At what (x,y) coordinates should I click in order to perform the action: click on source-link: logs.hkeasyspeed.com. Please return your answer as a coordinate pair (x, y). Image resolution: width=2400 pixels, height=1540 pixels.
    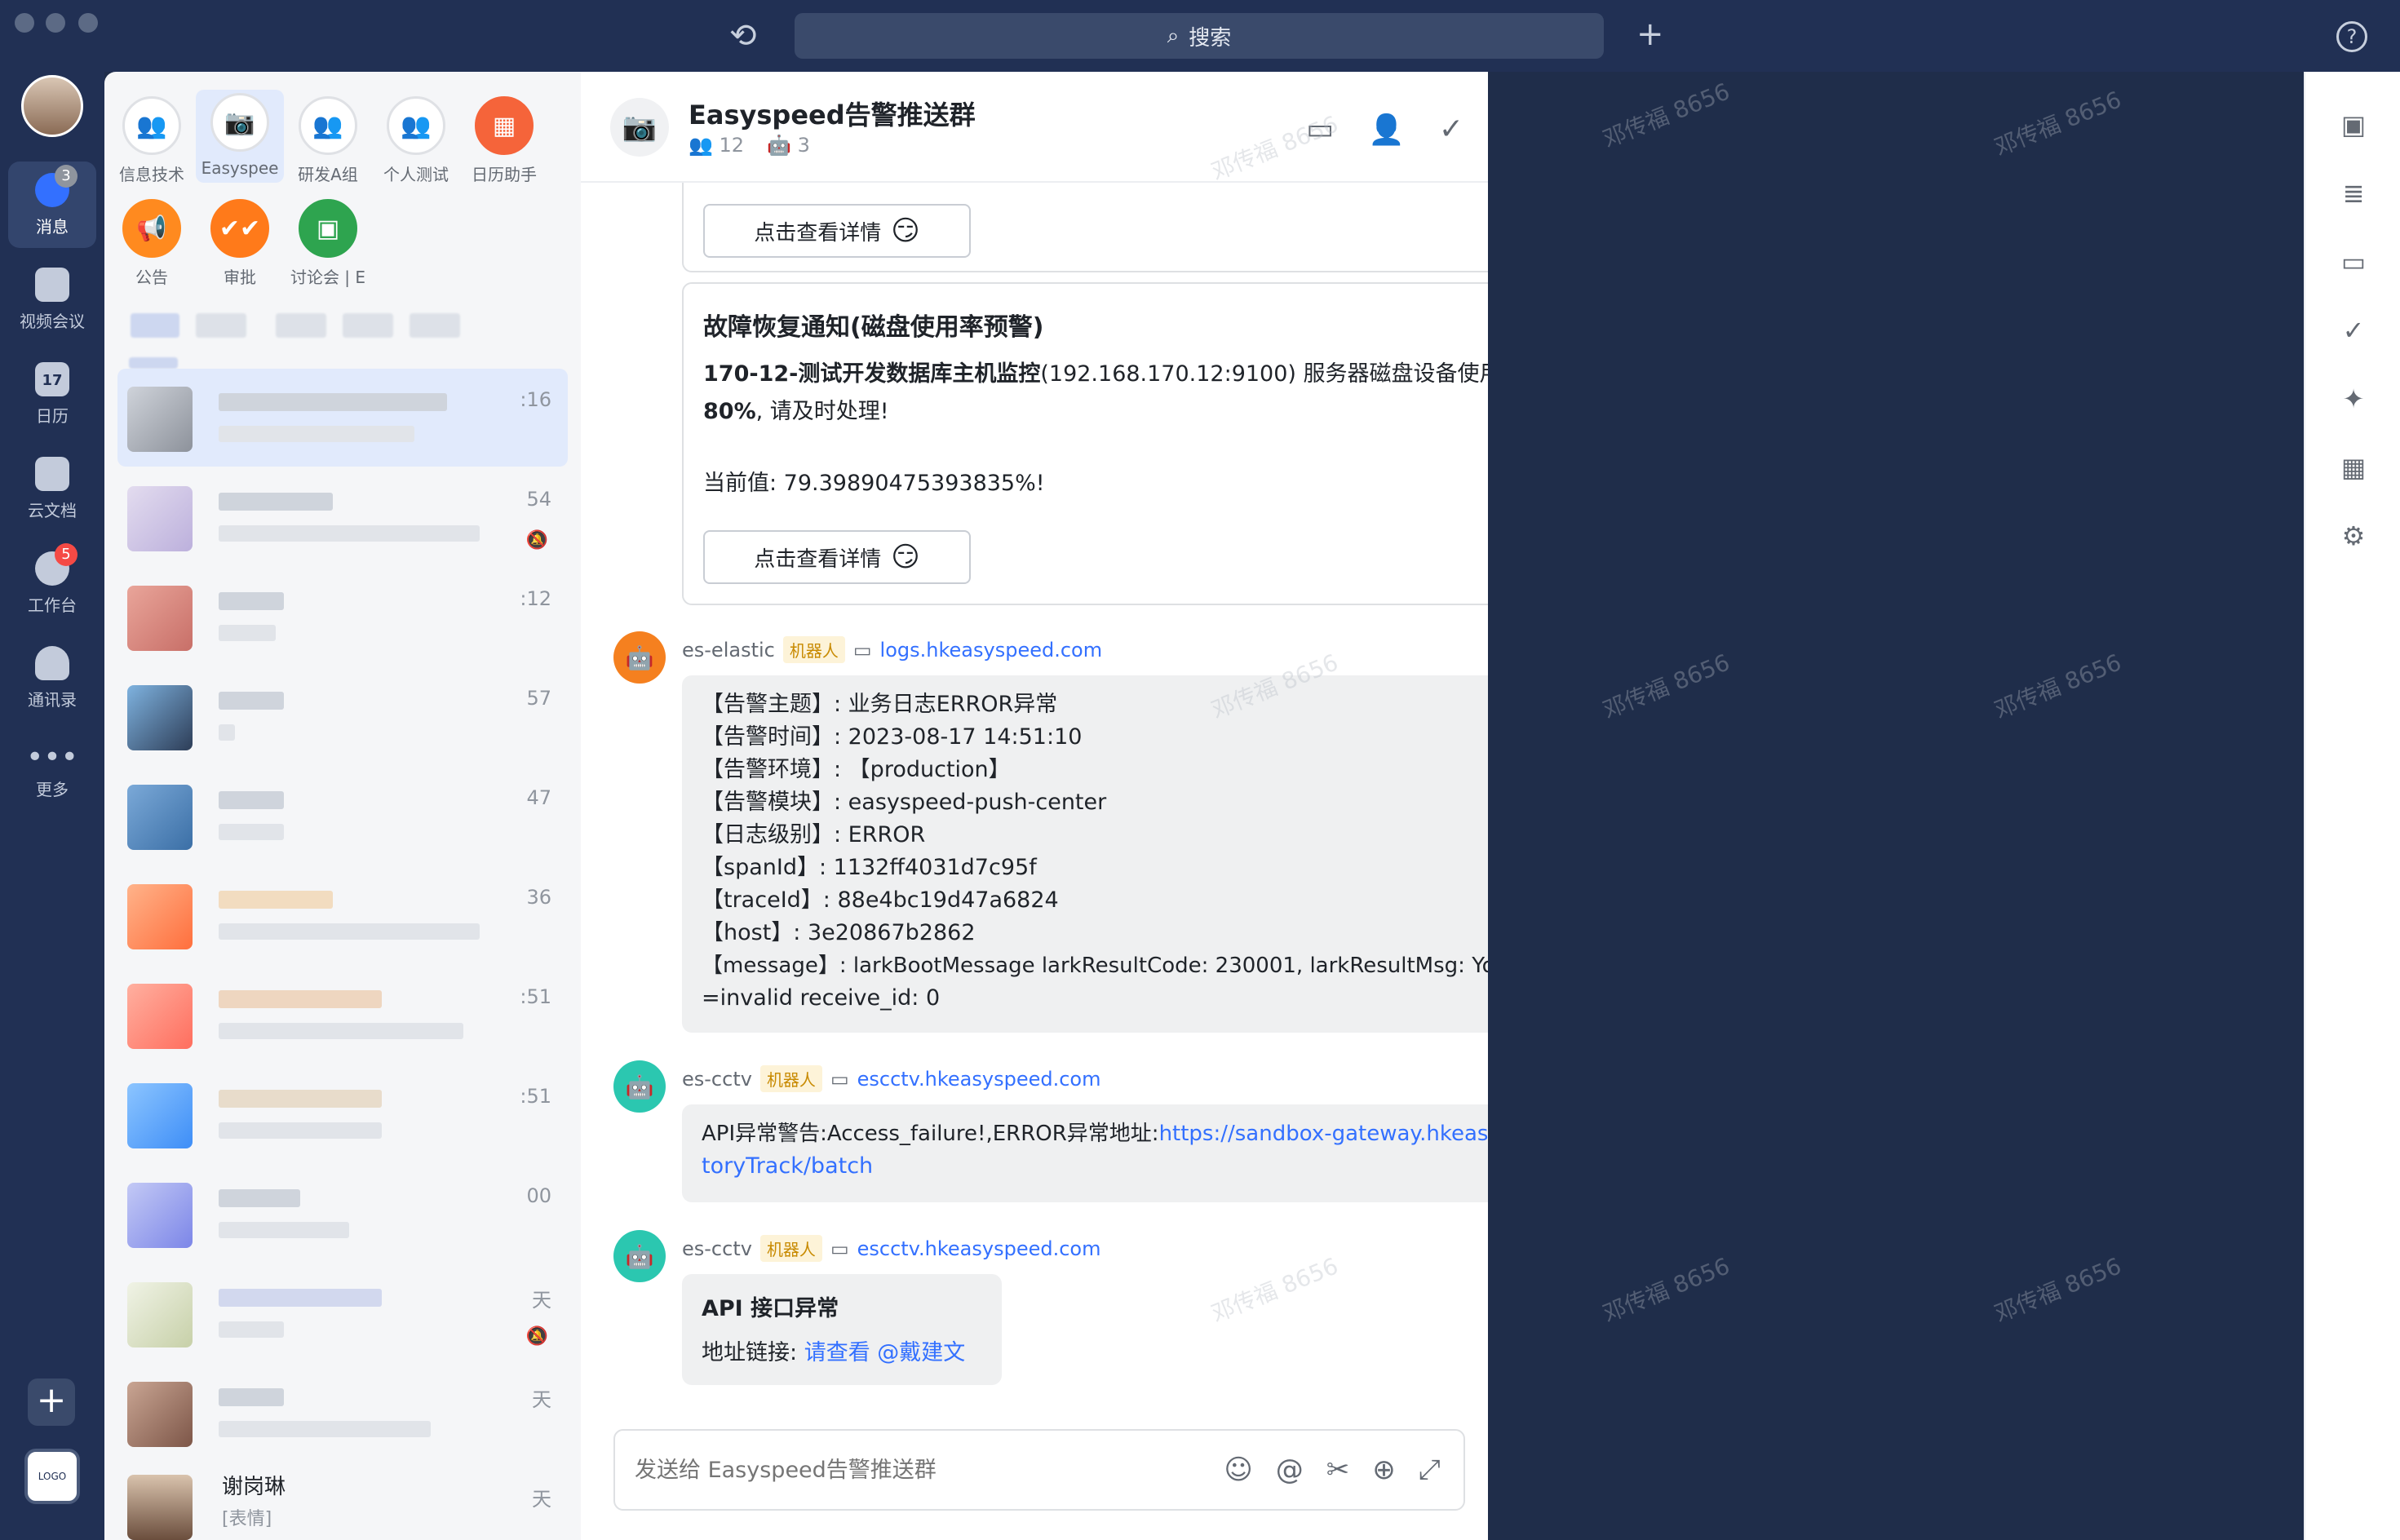
    Looking at the image, I should click on (991, 650).